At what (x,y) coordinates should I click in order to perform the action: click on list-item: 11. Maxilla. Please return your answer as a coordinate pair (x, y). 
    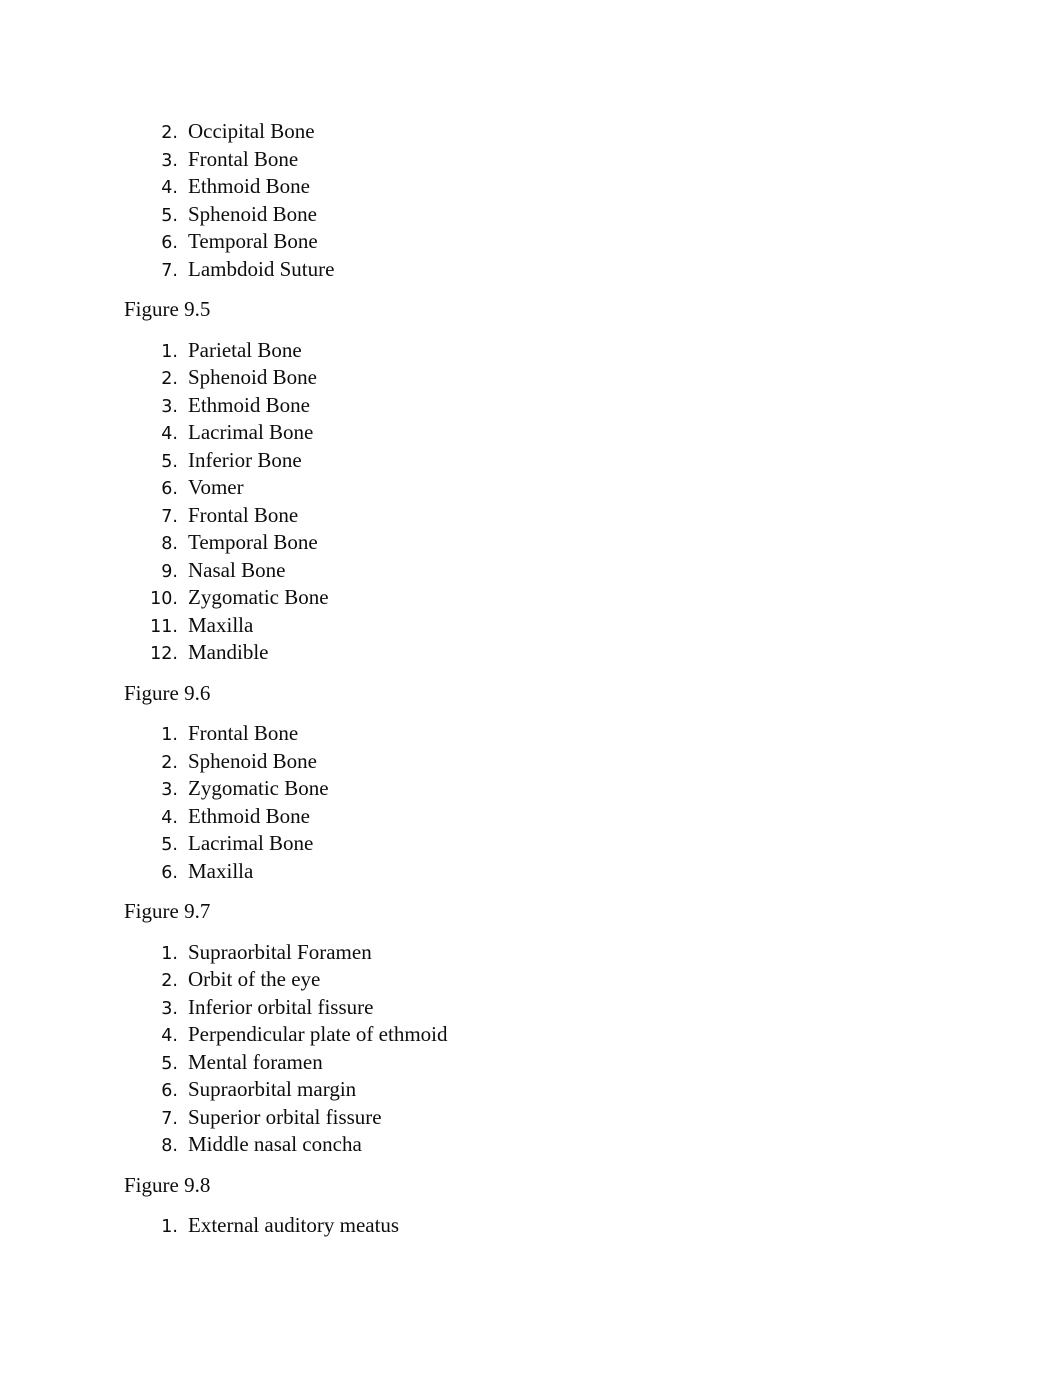
    Looking at the image, I should click on (524, 626).